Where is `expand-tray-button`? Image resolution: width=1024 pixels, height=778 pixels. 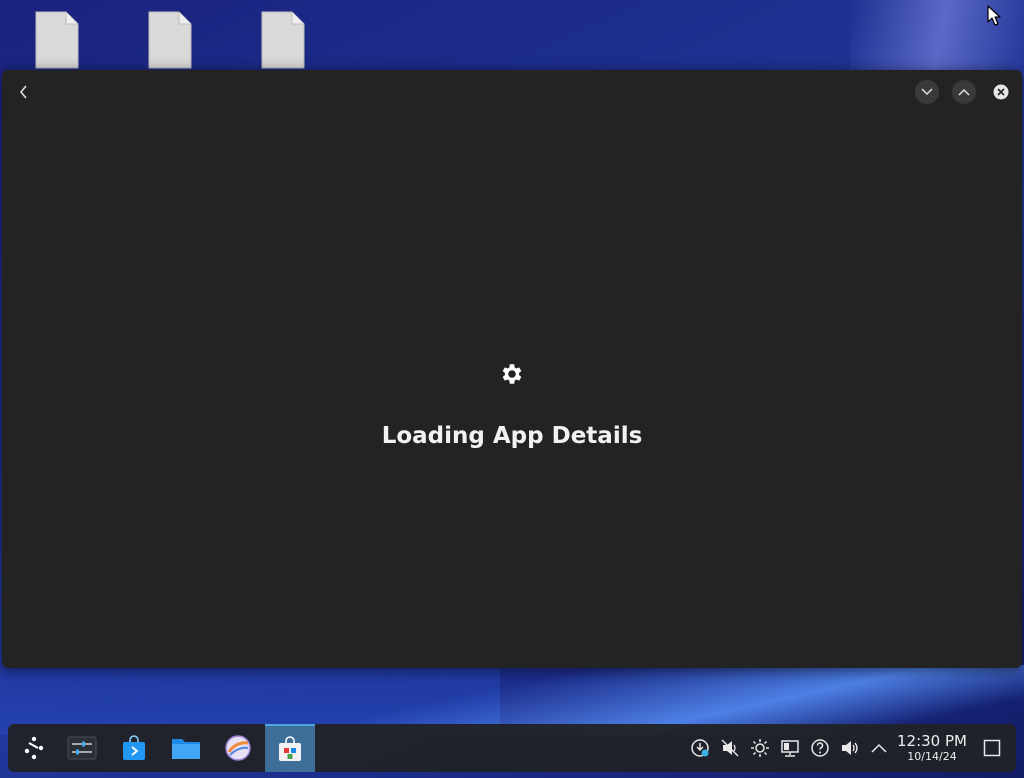
expand-tray-button is located at coordinates (879, 748).